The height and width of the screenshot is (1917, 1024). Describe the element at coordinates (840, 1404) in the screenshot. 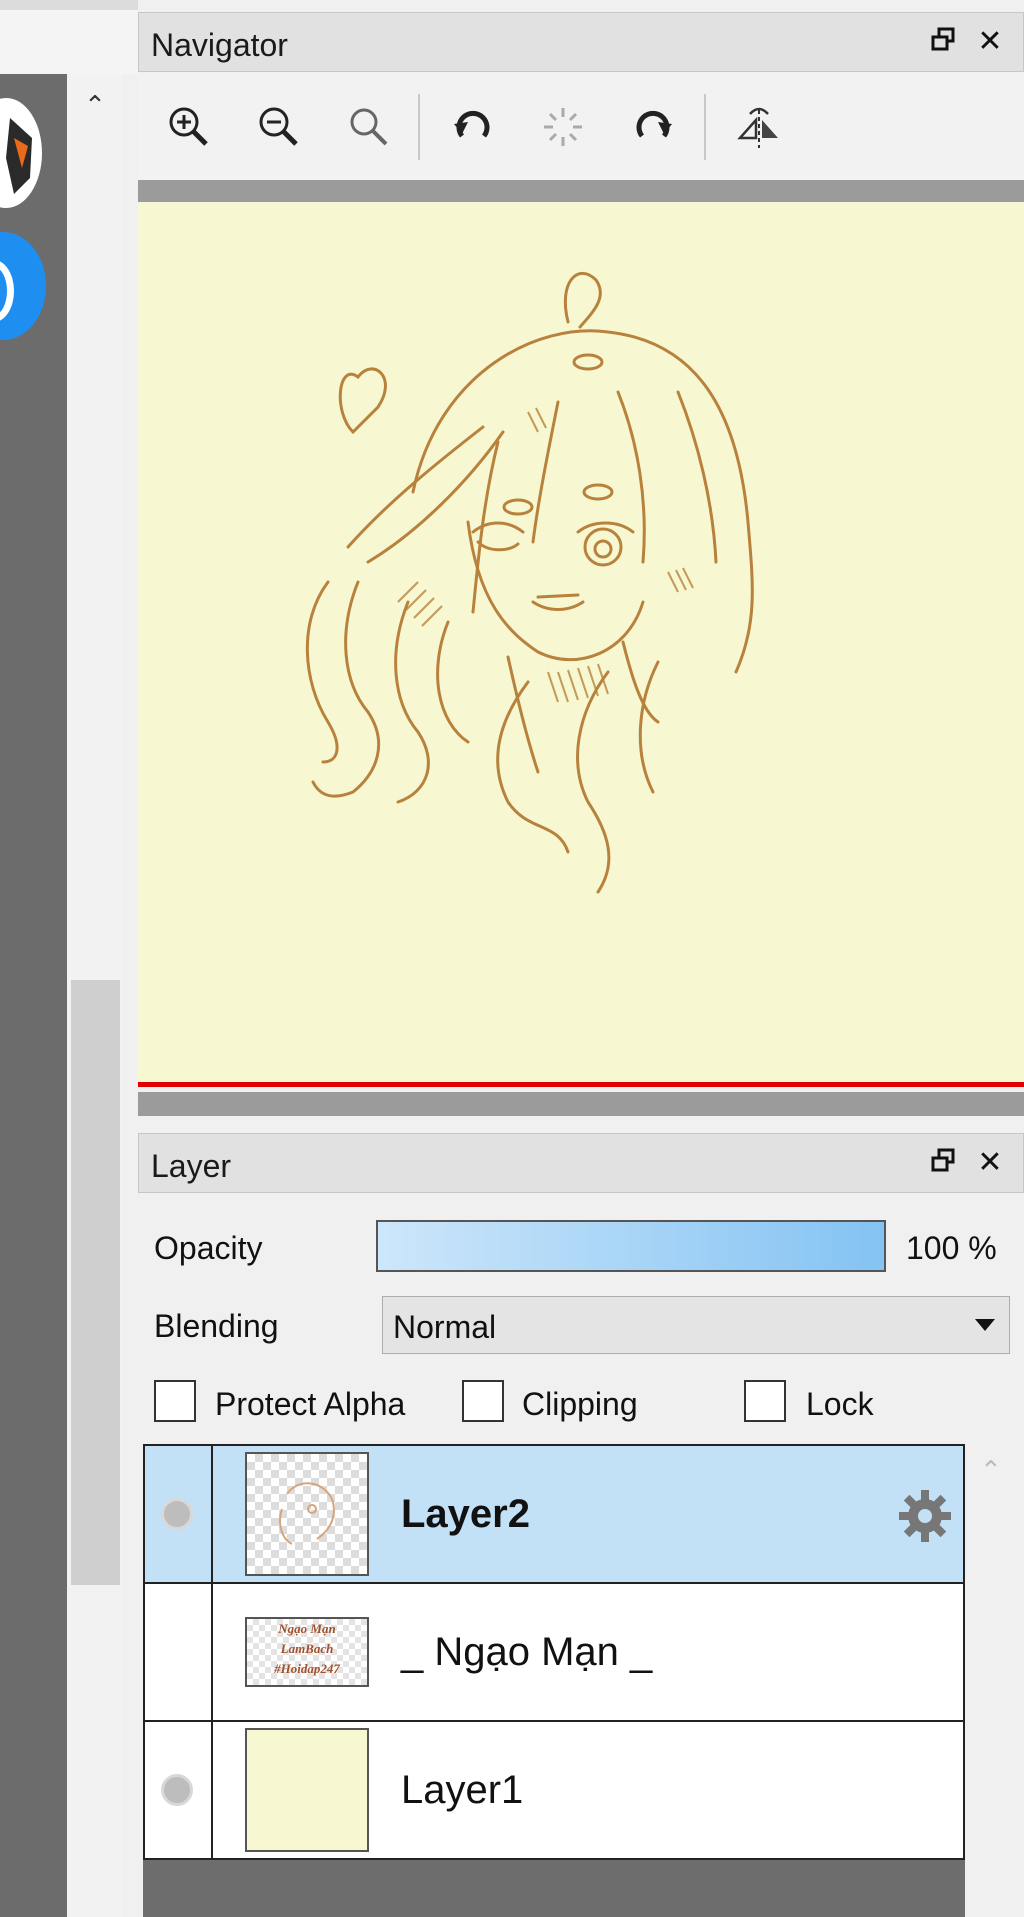

I see `lock-label: Lock` at that location.